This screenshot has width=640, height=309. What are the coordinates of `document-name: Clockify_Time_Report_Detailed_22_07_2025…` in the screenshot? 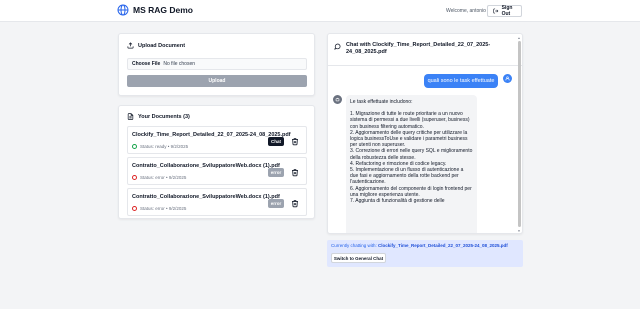 It's located at (211, 135).